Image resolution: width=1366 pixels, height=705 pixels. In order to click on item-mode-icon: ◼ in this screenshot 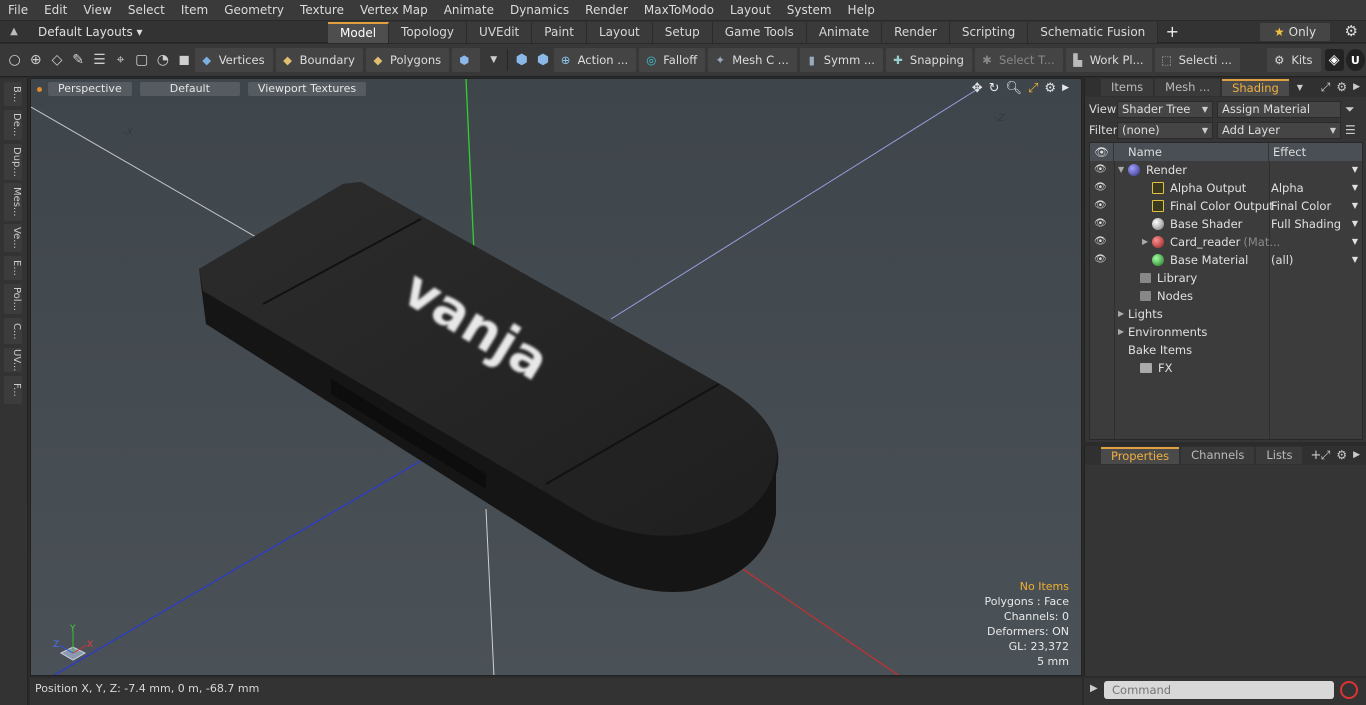, I will do `click(184, 60)`.